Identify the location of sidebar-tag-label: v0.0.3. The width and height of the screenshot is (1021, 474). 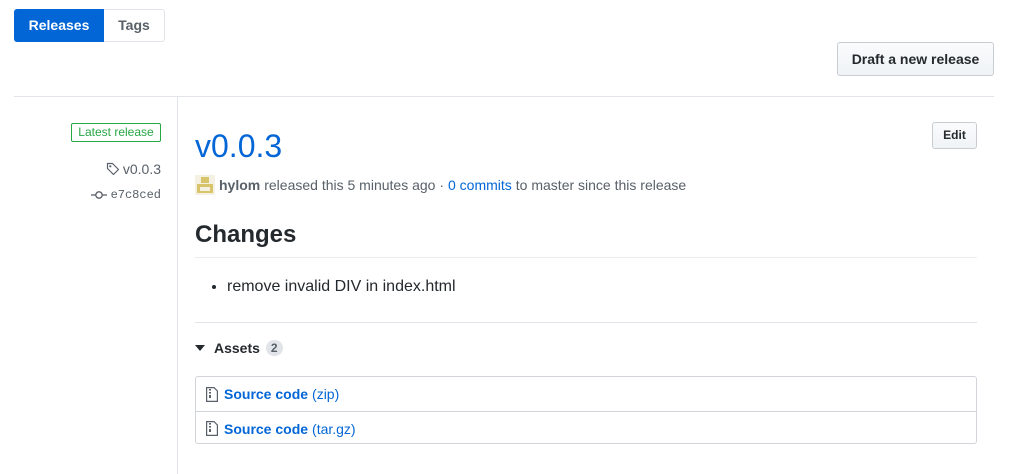
(141, 169).